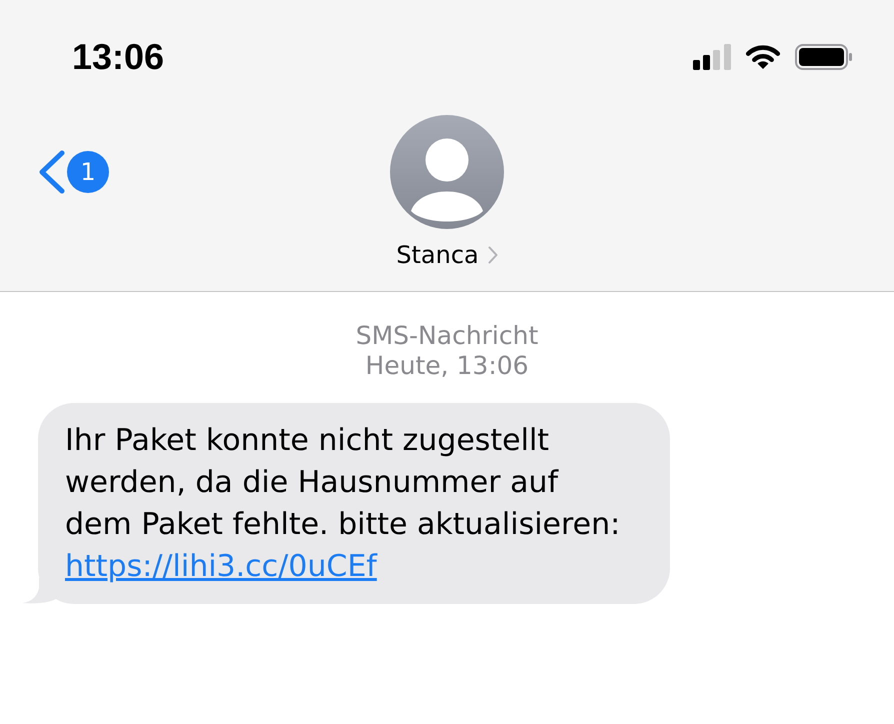  I want to click on message-link: https://lihi3.cc/0uCEf, so click(221, 566).